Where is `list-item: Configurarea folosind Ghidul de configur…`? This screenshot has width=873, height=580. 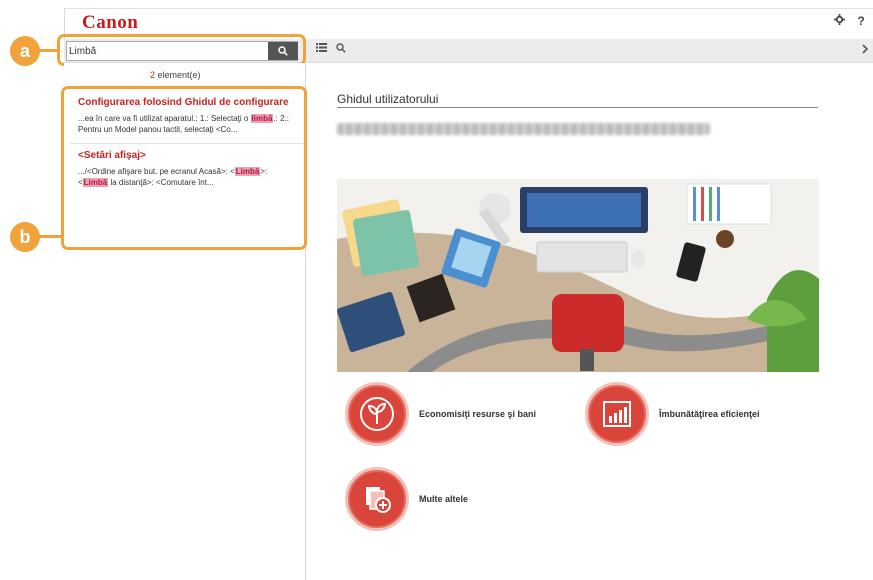
list-item: Configurarea folosind Ghidul de configur… is located at coordinates (187, 112).